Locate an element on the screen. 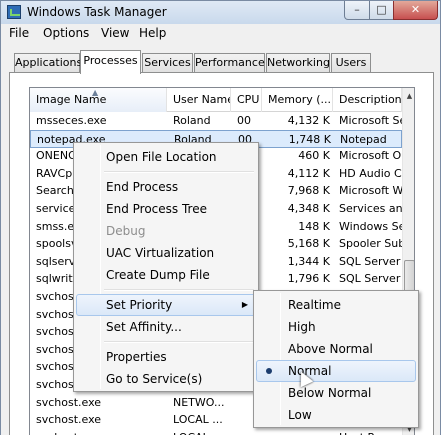  menu-item-set-priority: Set Priority ▶ is located at coordinates (166, 305).